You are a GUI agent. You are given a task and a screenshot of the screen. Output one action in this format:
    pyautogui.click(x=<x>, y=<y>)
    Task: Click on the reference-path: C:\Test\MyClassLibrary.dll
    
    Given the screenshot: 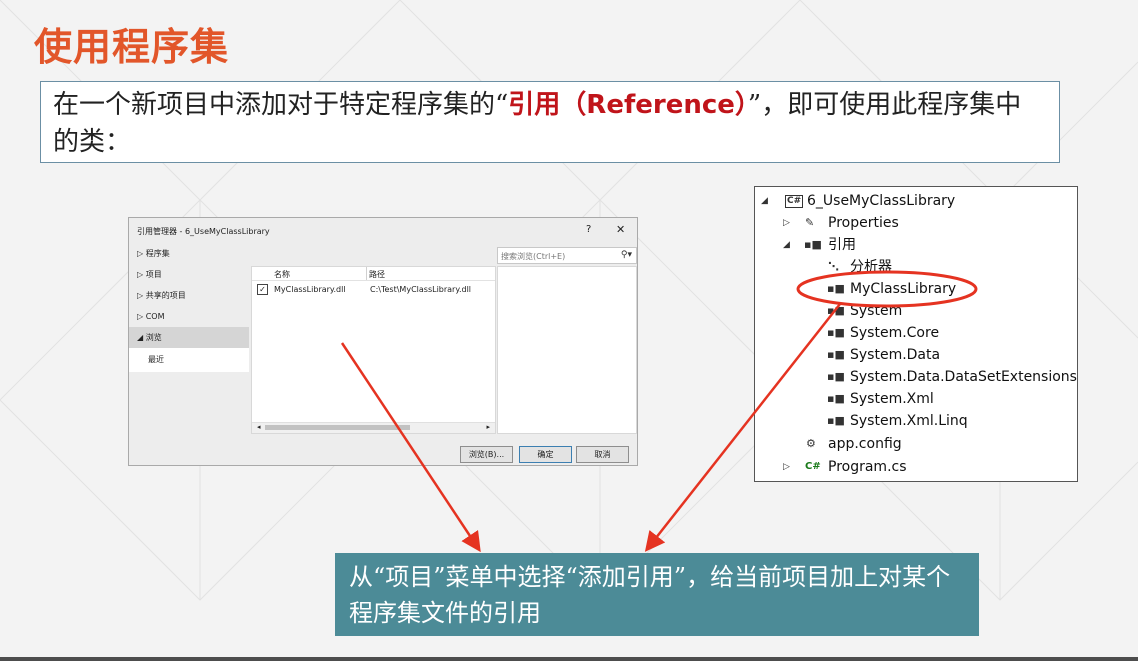 What is the action you would take?
    pyautogui.click(x=421, y=289)
    